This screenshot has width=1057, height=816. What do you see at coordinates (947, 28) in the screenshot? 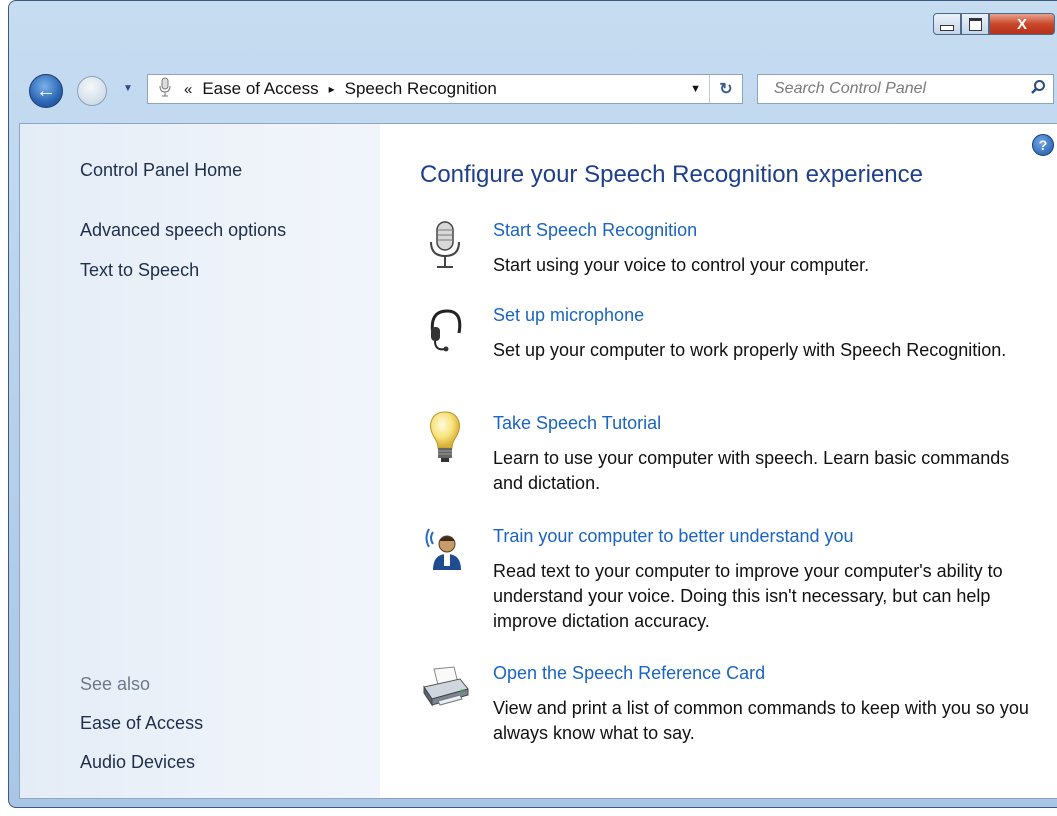
I see `minimize-icon` at bounding box center [947, 28].